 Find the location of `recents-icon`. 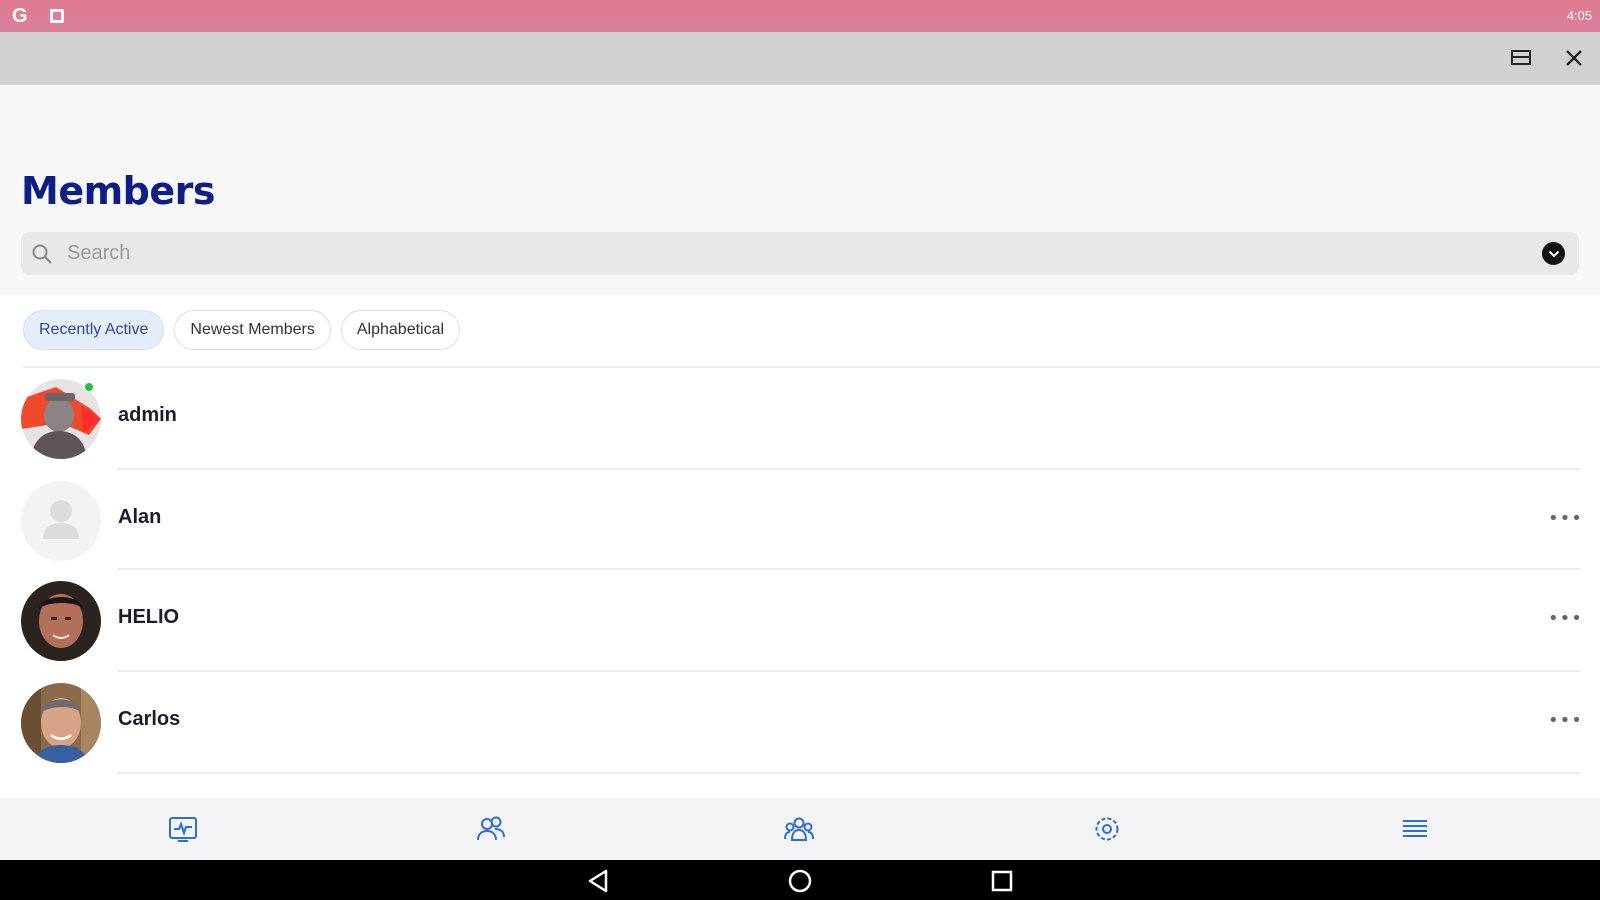

recents-icon is located at coordinates (1002, 881).